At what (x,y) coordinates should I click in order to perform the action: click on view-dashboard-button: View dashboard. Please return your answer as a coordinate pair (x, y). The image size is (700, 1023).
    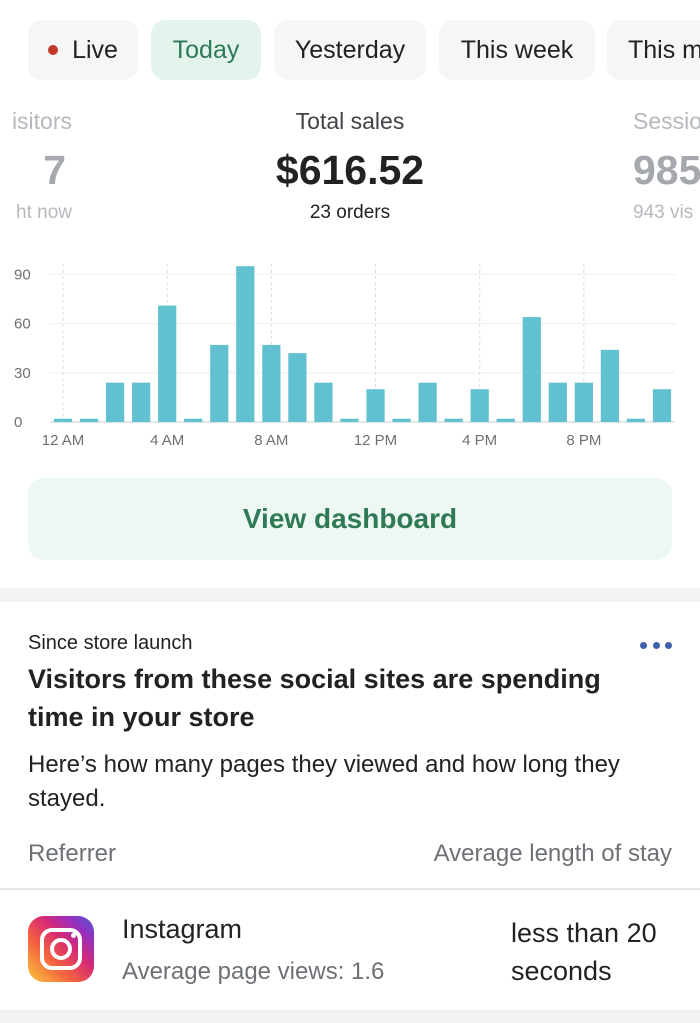
    Looking at the image, I should click on (350, 519).